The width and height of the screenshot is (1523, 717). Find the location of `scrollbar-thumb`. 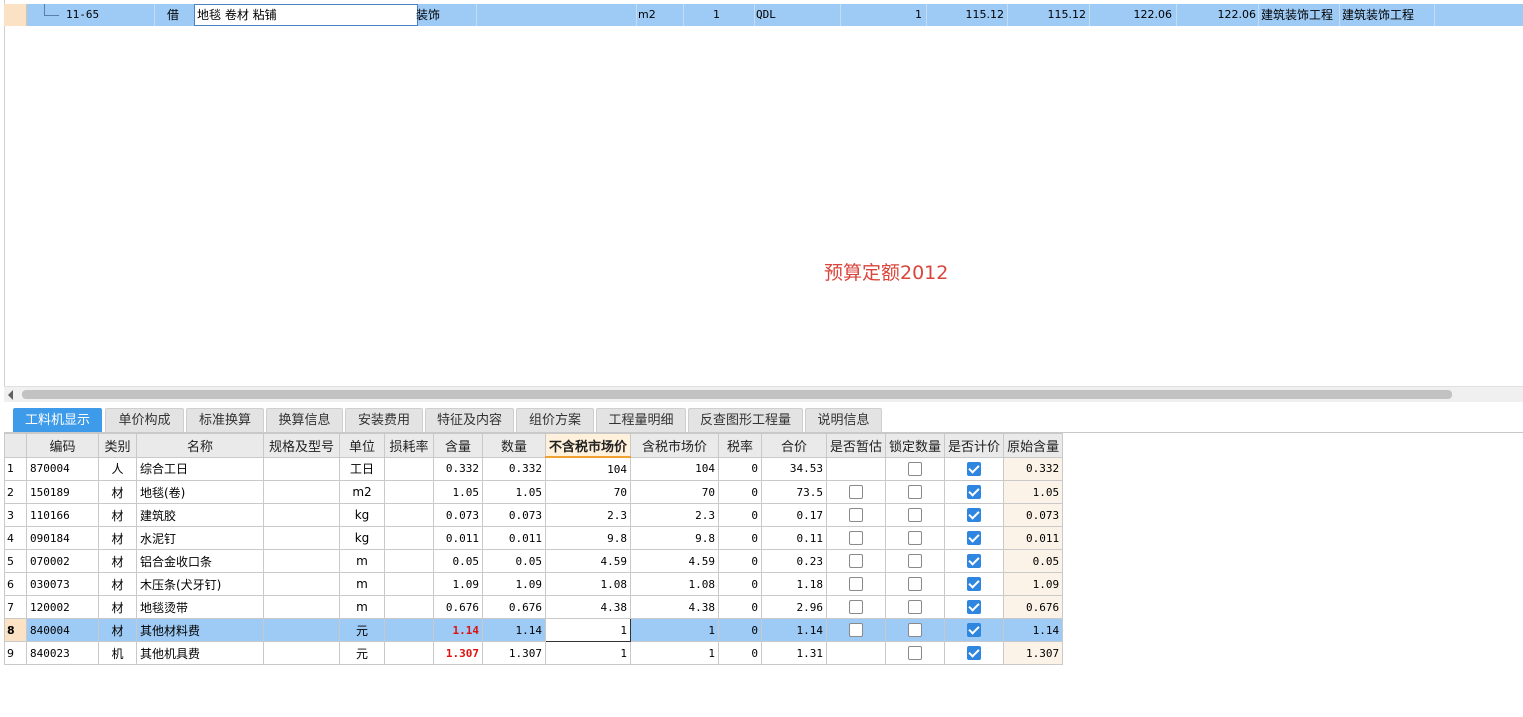

scrollbar-thumb is located at coordinates (737, 394).